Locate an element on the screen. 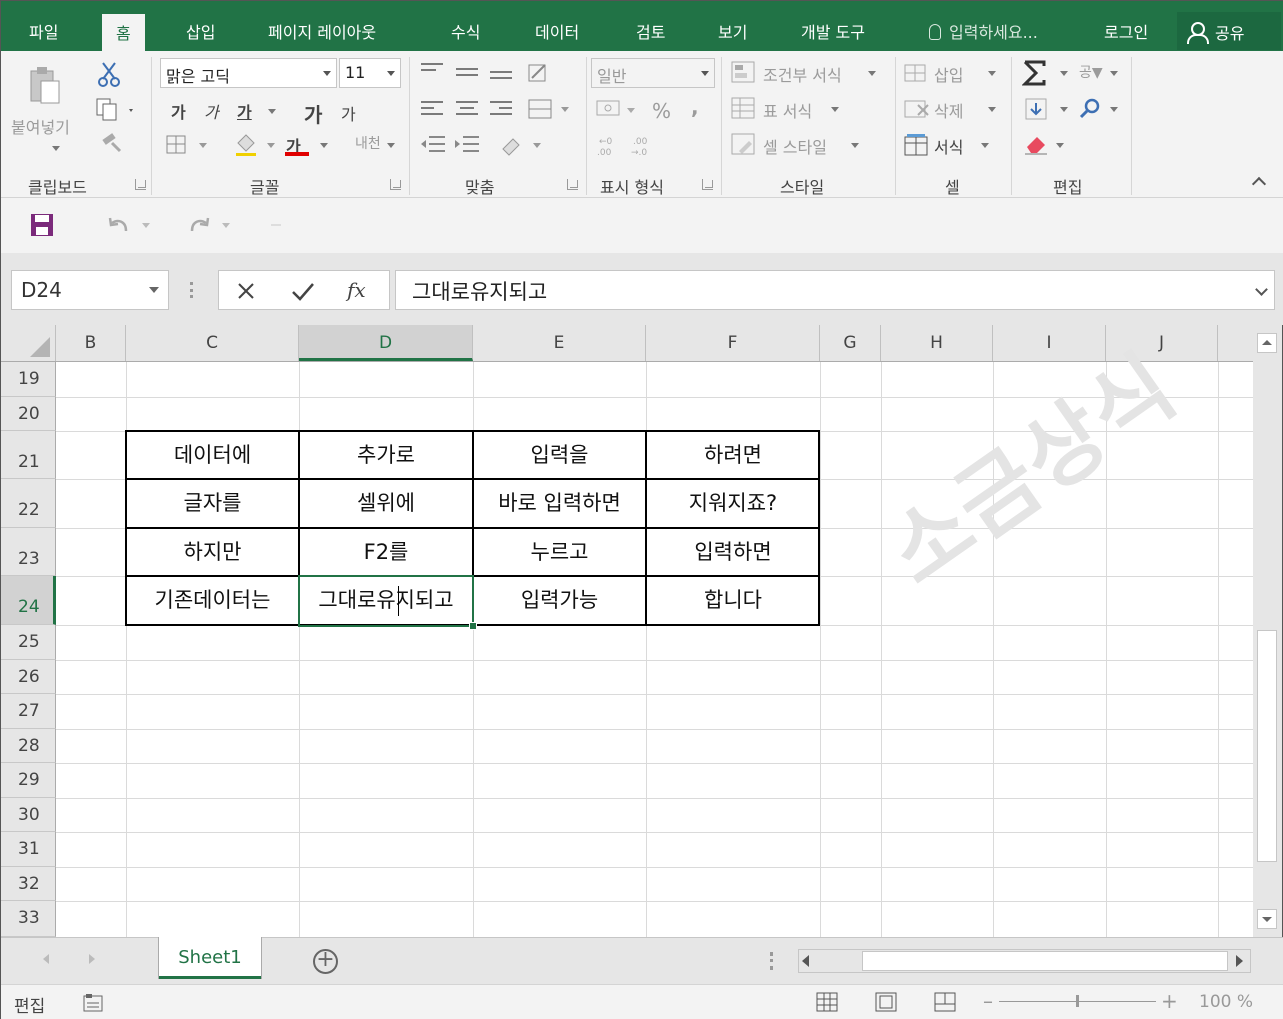 The height and width of the screenshot is (1019, 1283). paste-label: 붙여넣기 is located at coordinates (40, 126).